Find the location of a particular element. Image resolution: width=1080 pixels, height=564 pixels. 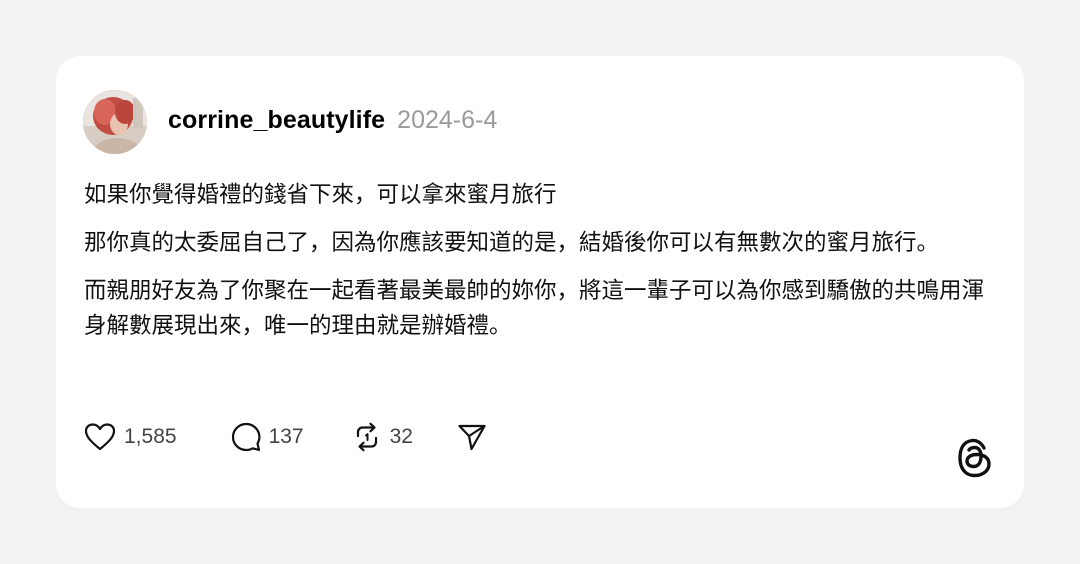

post-paragraph-2: 那你真的太委屈自己了，因為你應該要知道的是，結婚後你可以有無數次的蜜月旅行。 is located at coordinates (512, 243).